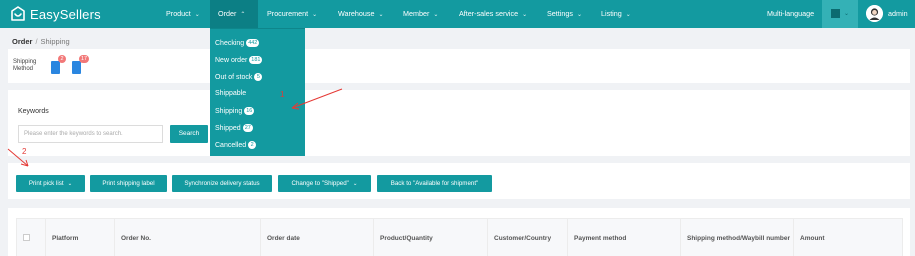  Describe the element at coordinates (24, 151) in the screenshot. I see `annotation-label-2: 2` at that location.